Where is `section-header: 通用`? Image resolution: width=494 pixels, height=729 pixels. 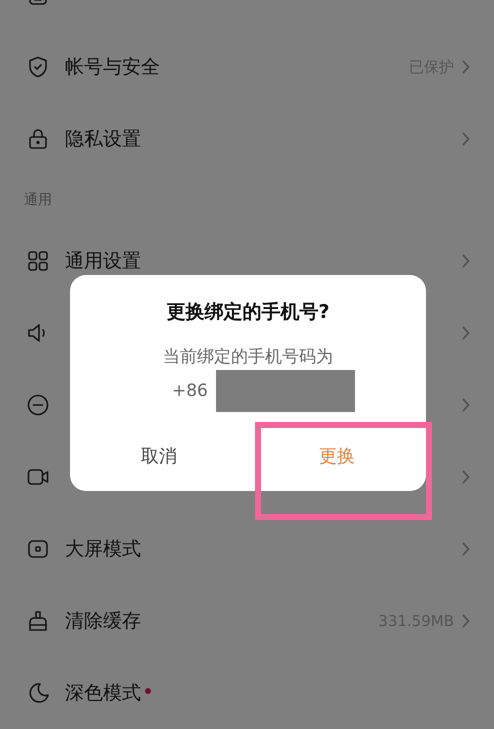
section-header: 通用 is located at coordinates (38, 200).